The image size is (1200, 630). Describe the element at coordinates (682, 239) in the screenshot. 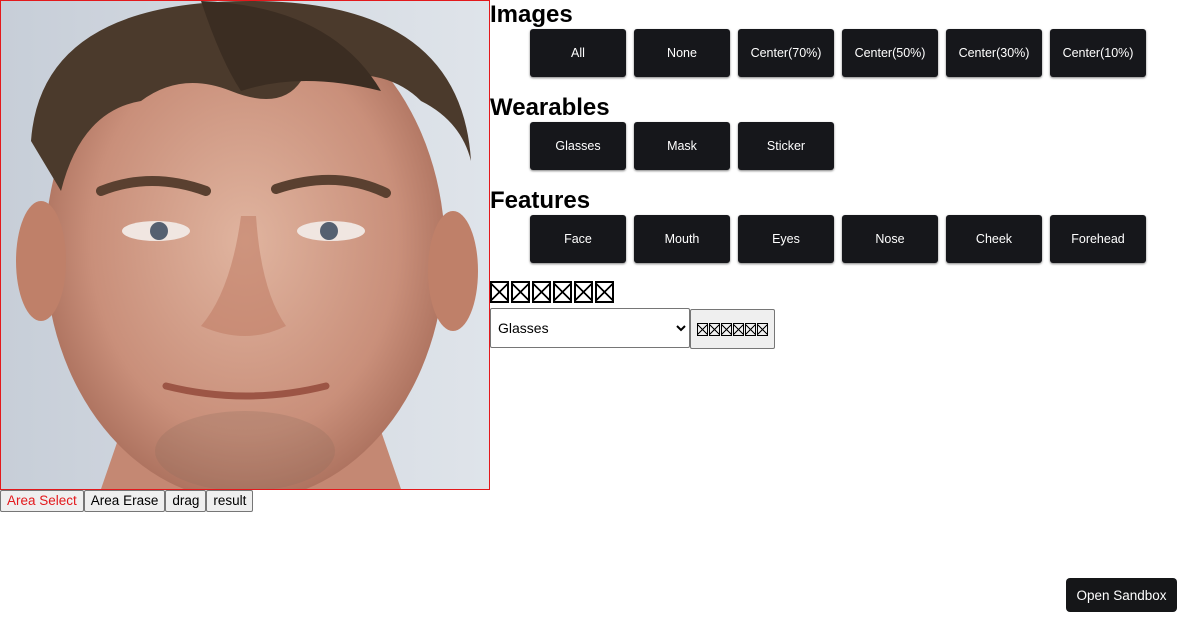

I see `mouth-button: Mouth` at that location.